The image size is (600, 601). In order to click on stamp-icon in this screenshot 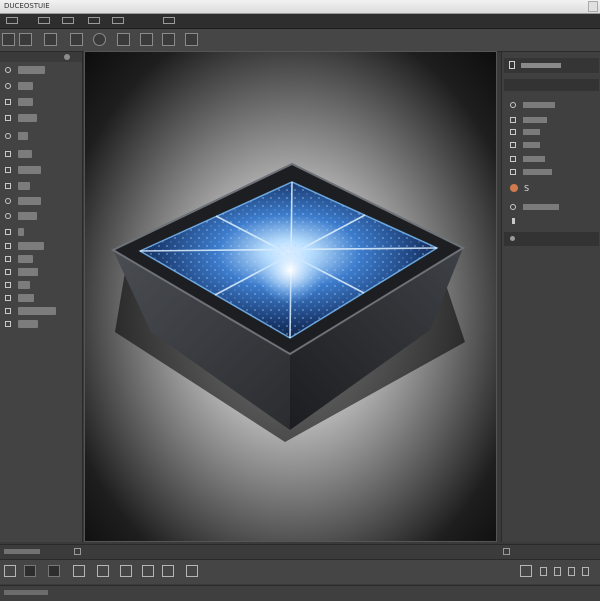, I will do `click(103, 571)`.